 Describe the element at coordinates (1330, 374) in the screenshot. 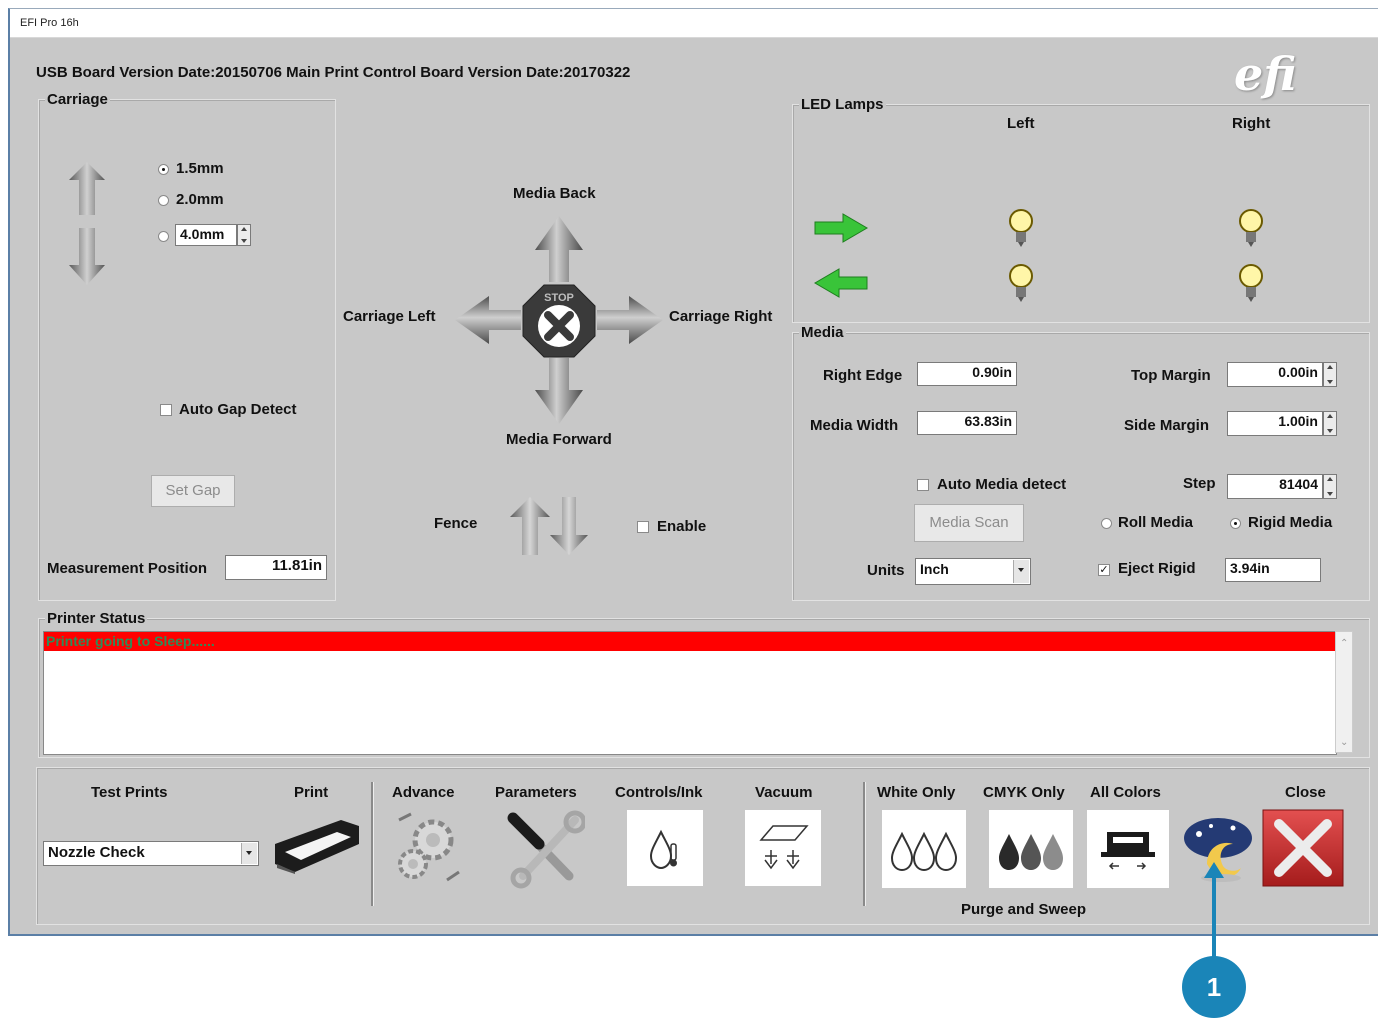

I see `top-margin-spinner` at that location.